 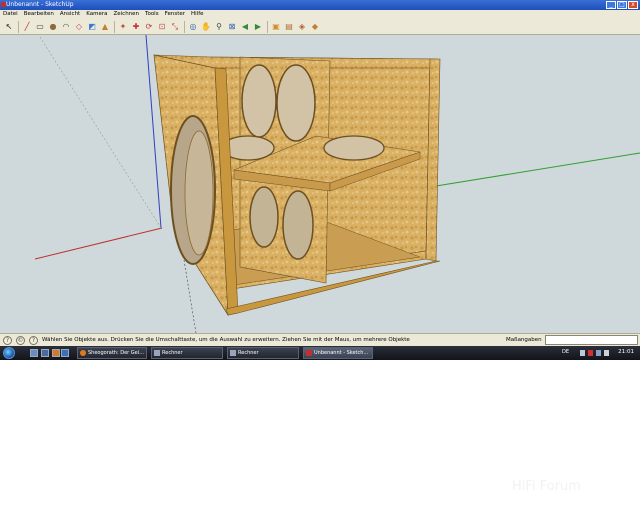 What do you see at coordinates (9, 27) in the screenshot?
I see `select-icon: ↖` at bounding box center [9, 27].